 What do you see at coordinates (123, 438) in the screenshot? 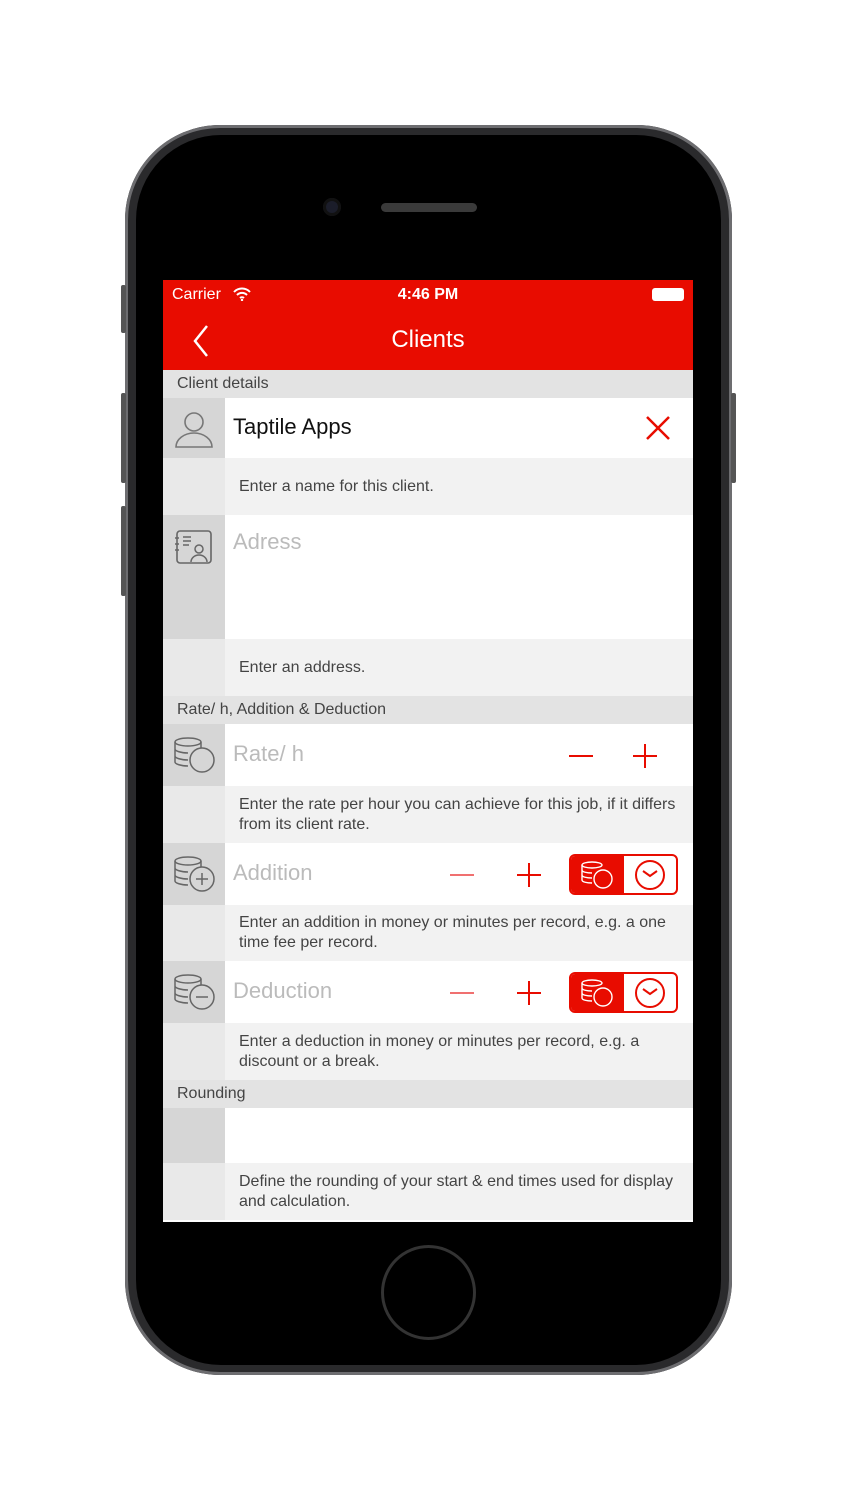
I see `volume-up-button` at bounding box center [123, 438].